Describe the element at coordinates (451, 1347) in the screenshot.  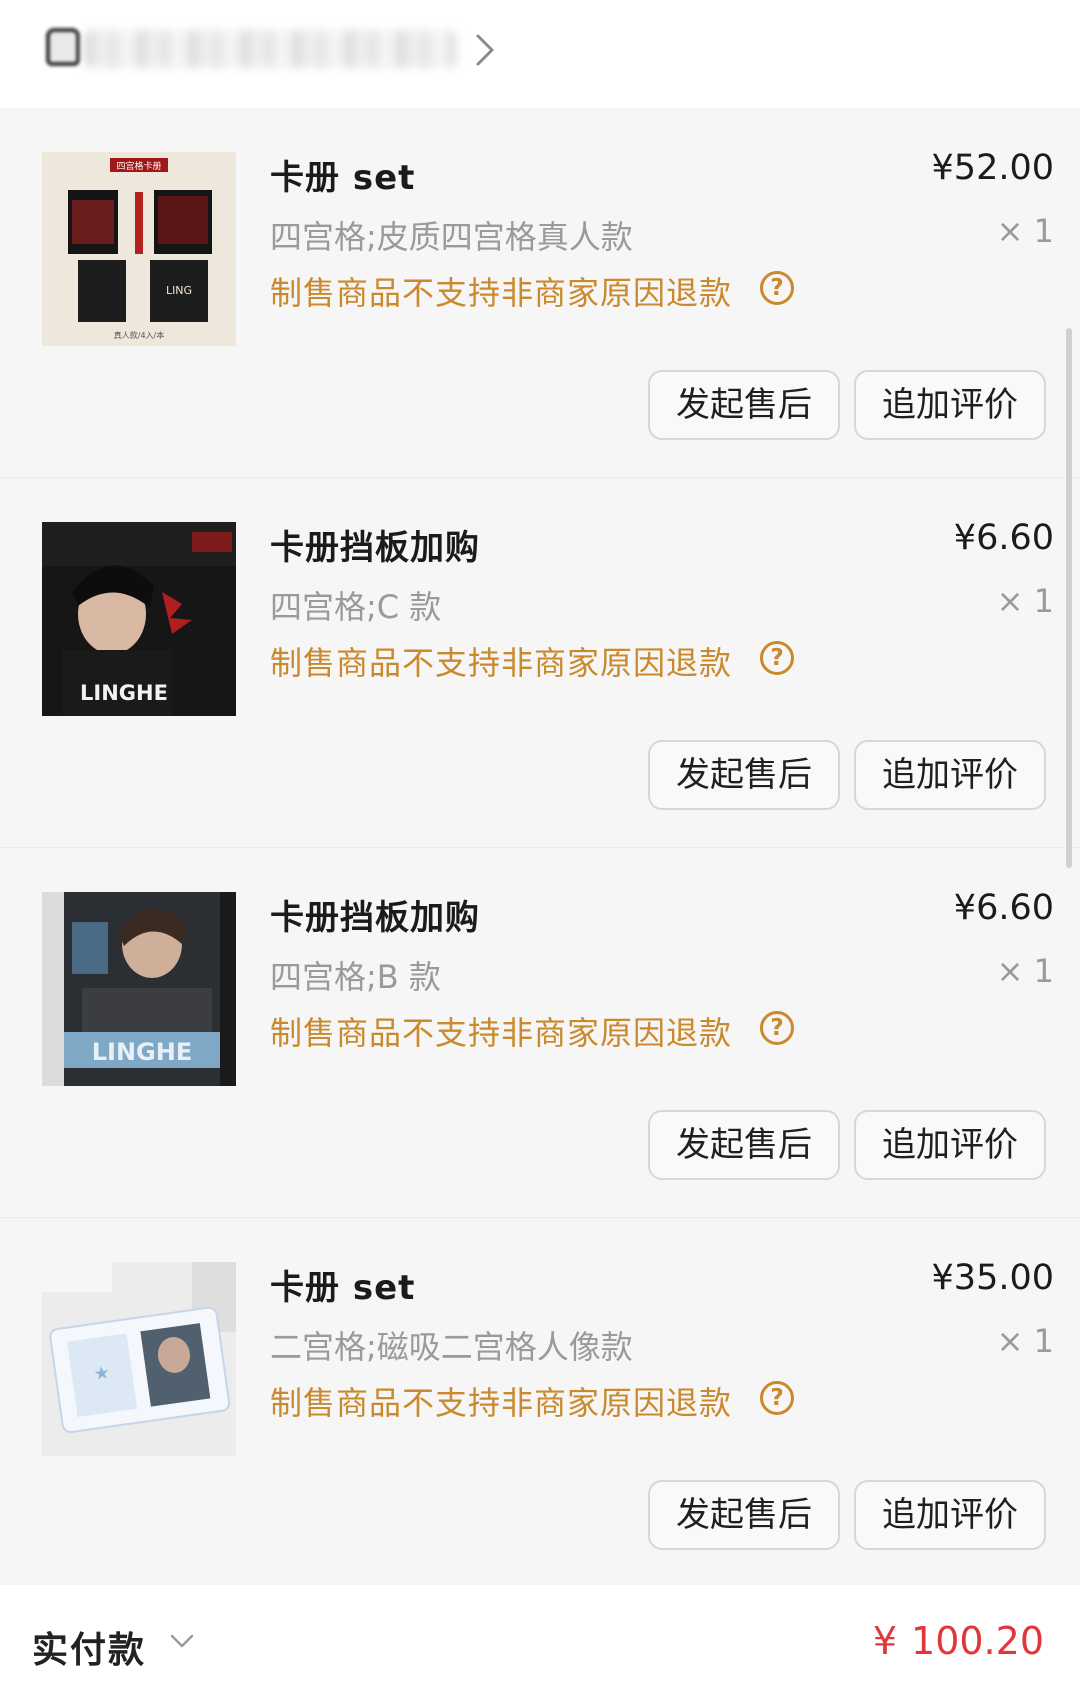
I see `product-sku: 二宫格;磁吸二宫格人像款` at that location.